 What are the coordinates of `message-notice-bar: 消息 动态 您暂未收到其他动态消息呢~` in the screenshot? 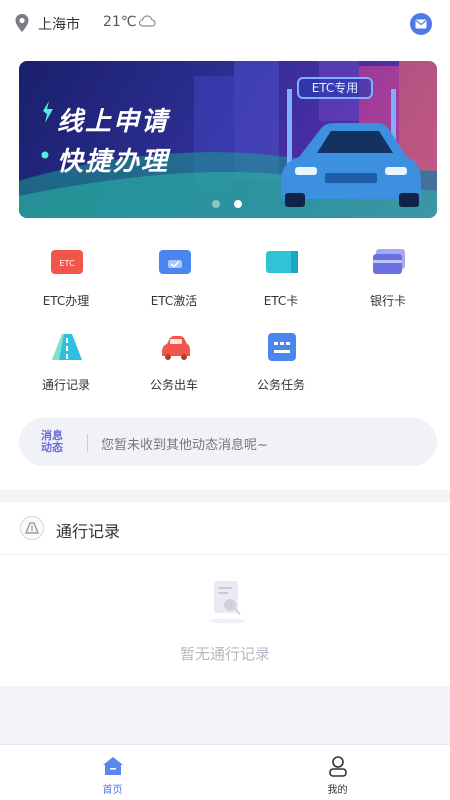 It's located at (228, 442).